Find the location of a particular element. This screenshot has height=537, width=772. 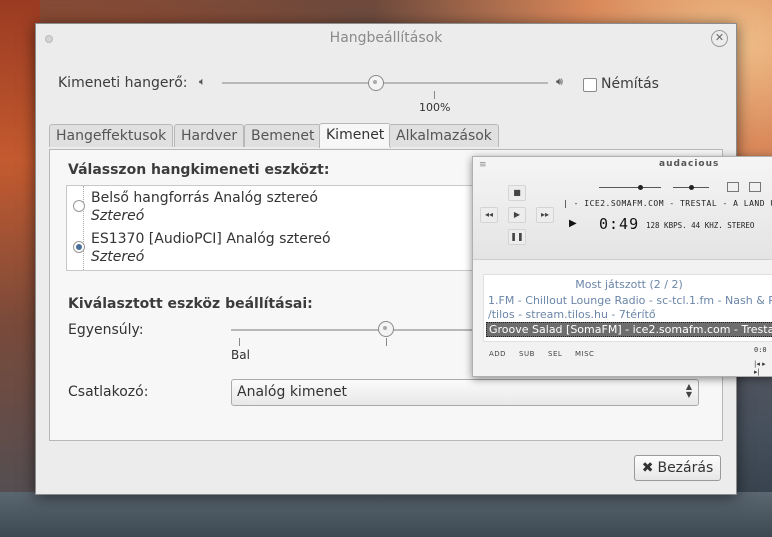

close-button-label: Bezárás is located at coordinates (685, 468).